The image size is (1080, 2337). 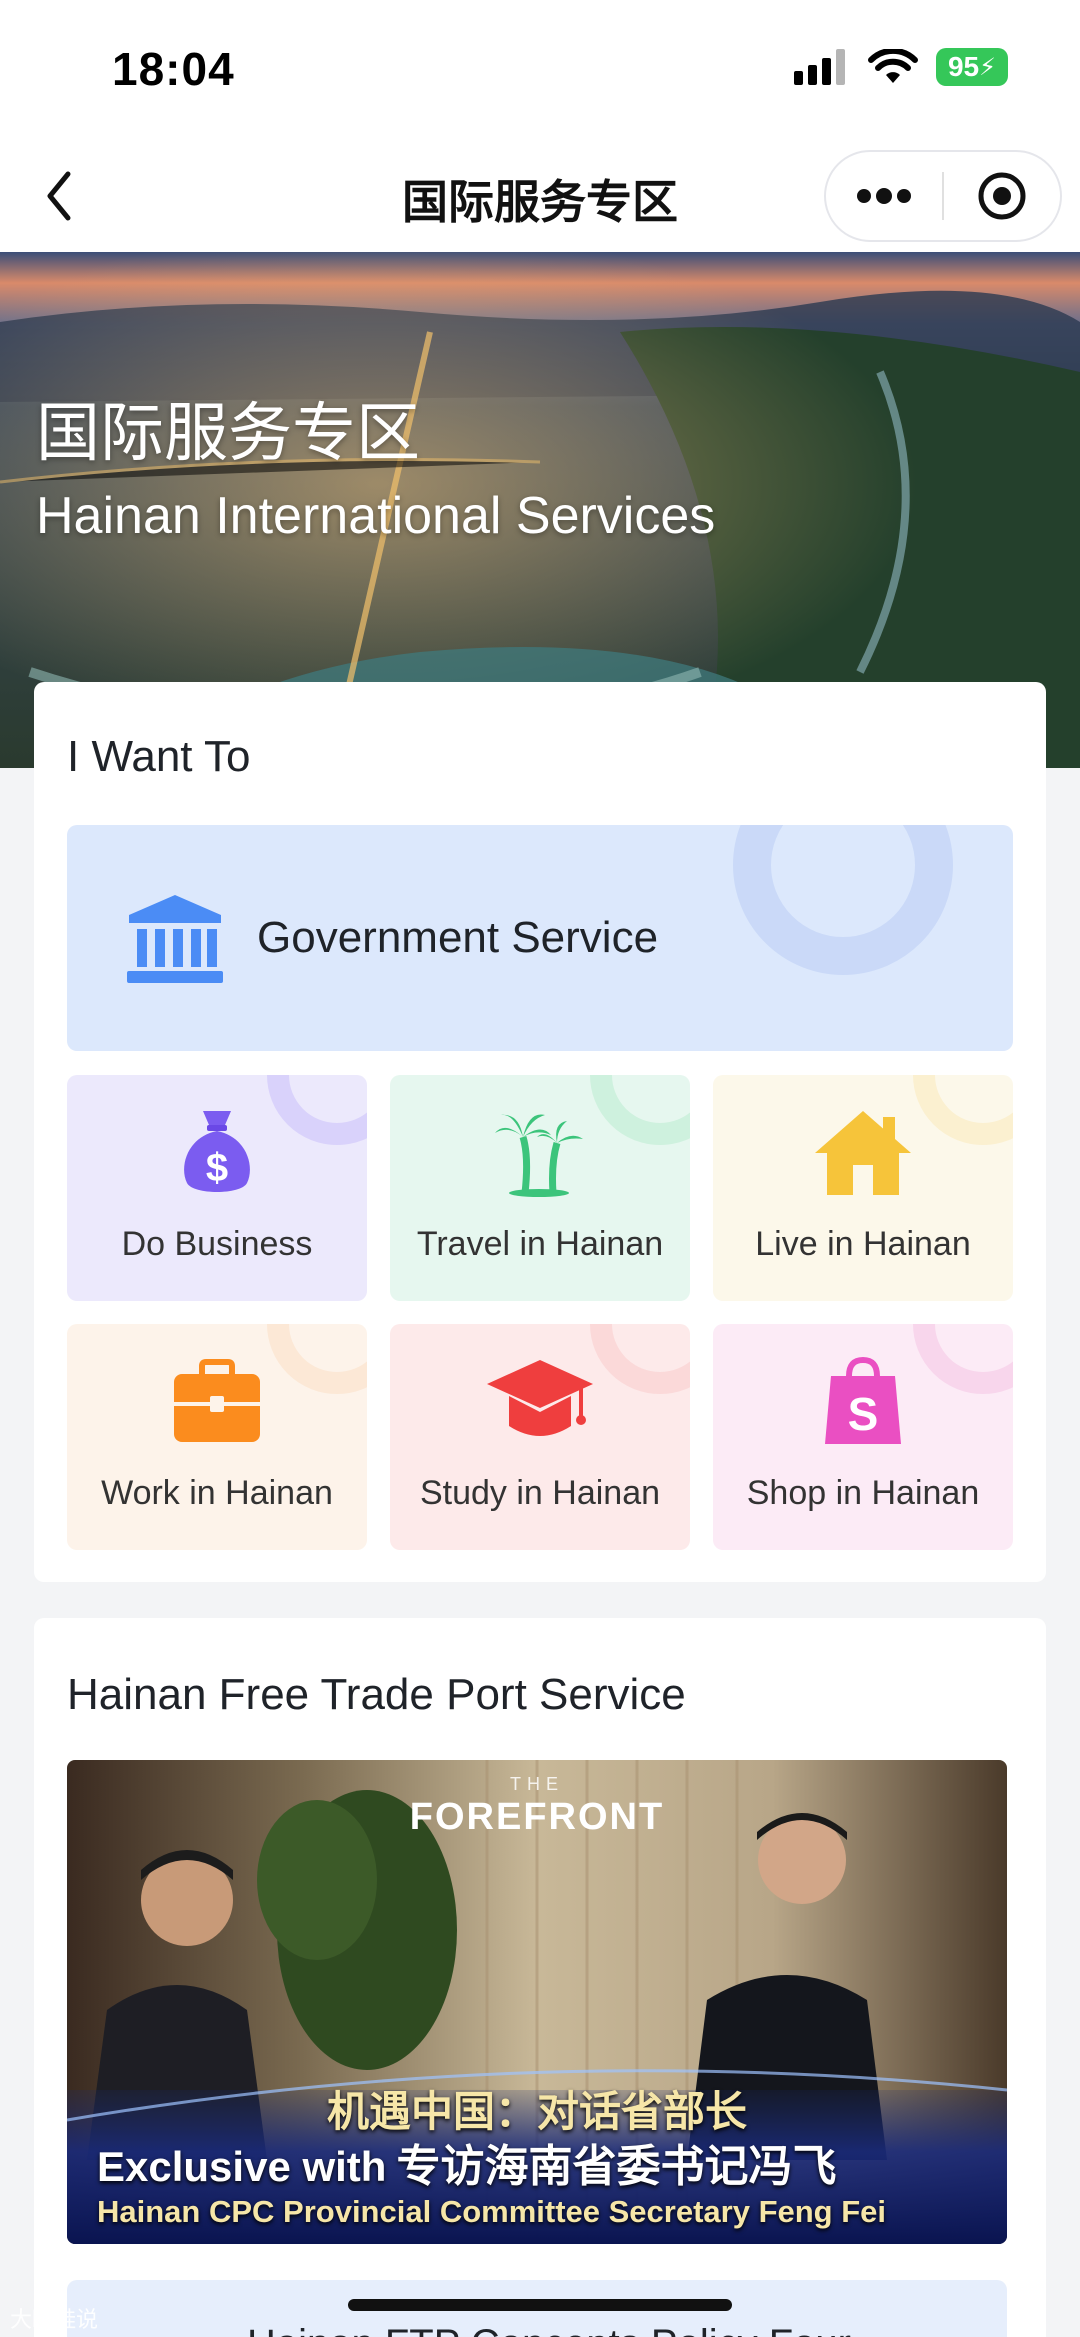 What do you see at coordinates (540, 1493) in the screenshot?
I see `study-in-hainan-label: Study in Hainan` at bounding box center [540, 1493].